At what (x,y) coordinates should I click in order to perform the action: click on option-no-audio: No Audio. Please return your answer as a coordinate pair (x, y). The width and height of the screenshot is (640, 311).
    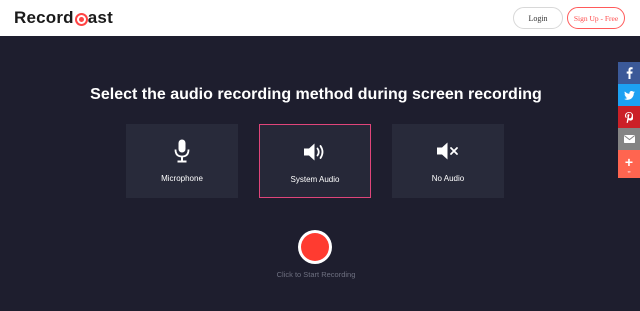
    Looking at the image, I should click on (448, 161).